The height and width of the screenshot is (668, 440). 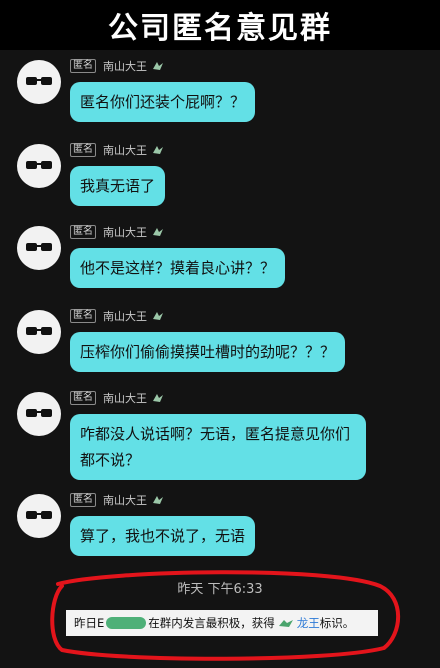 What do you see at coordinates (126, 623) in the screenshot?
I see `redaction-mark` at bounding box center [126, 623].